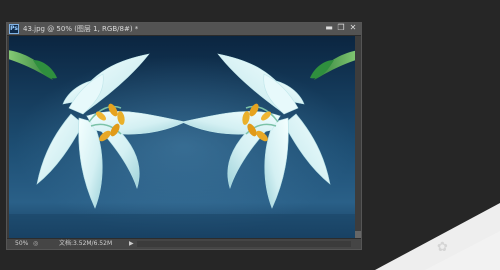 The image size is (500, 270). What do you see at coordinates (86, 243) in the screenshot?
I see `document-info: 文档:3.52M/6.52M` at bounding box center [86, 243].